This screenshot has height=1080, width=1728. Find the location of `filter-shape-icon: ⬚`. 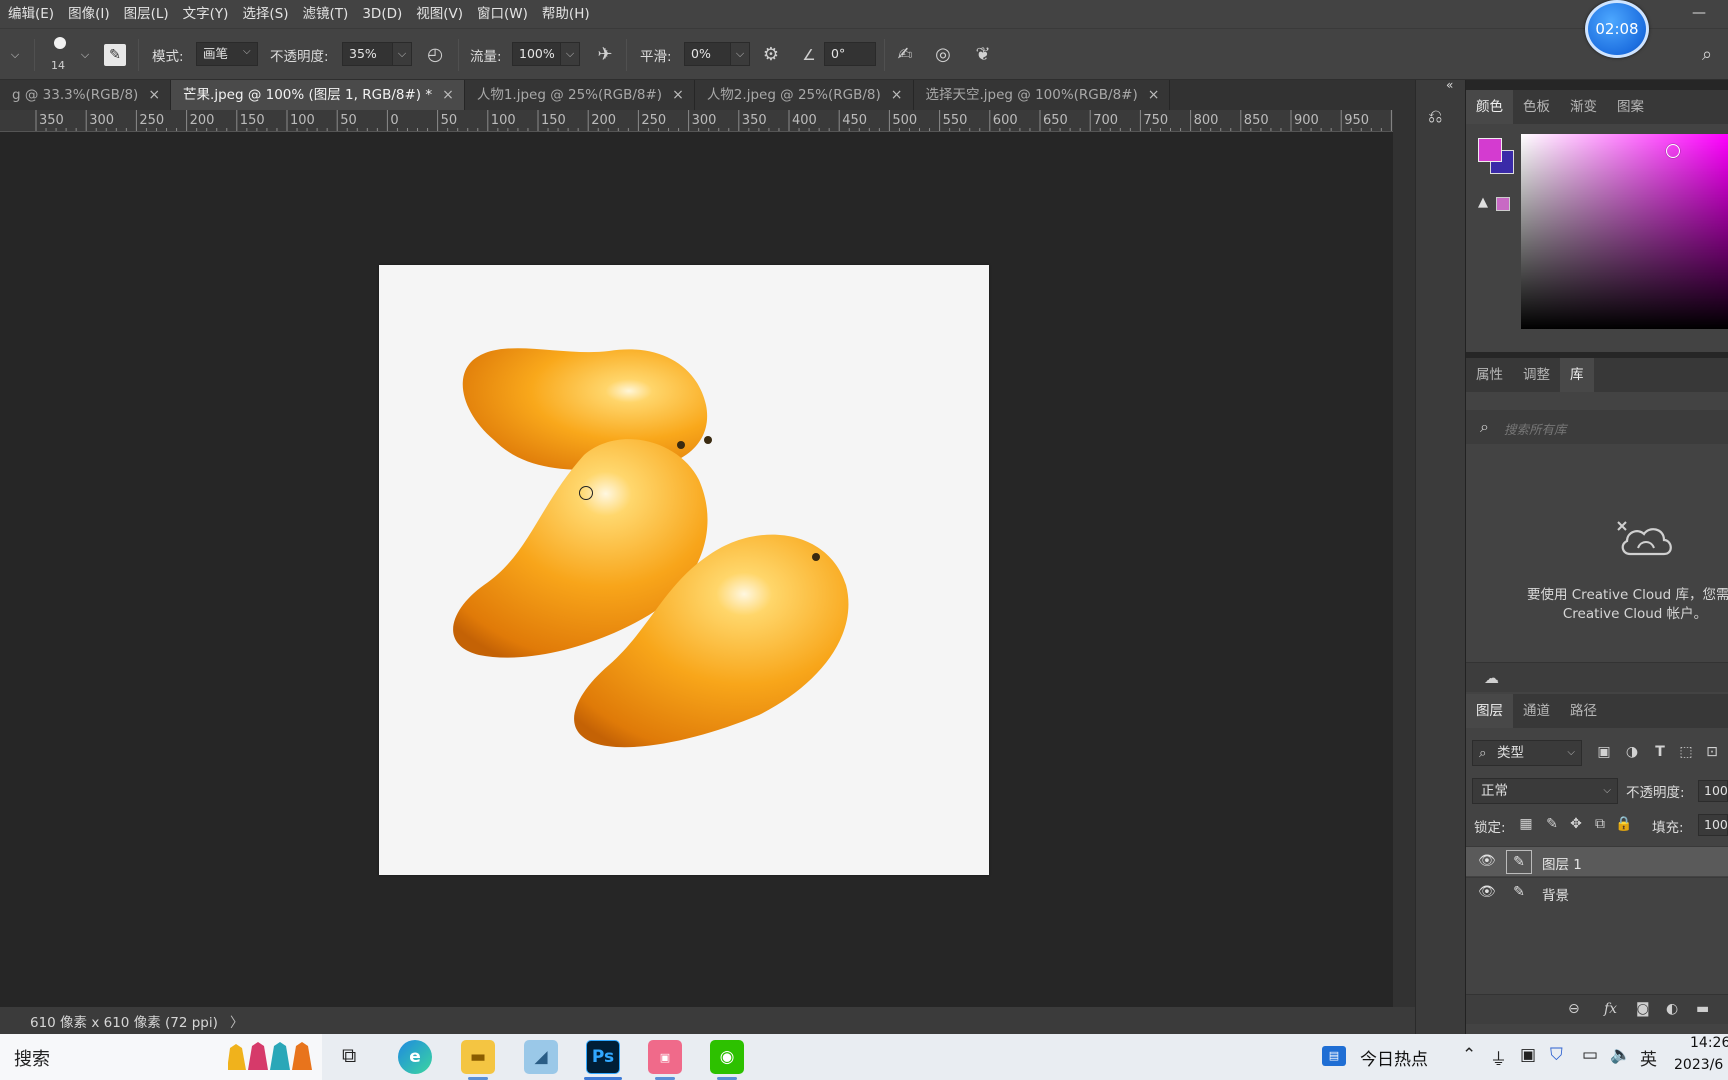

filter-shape-icon: ⬚ is located at coordinates (1686, 752).